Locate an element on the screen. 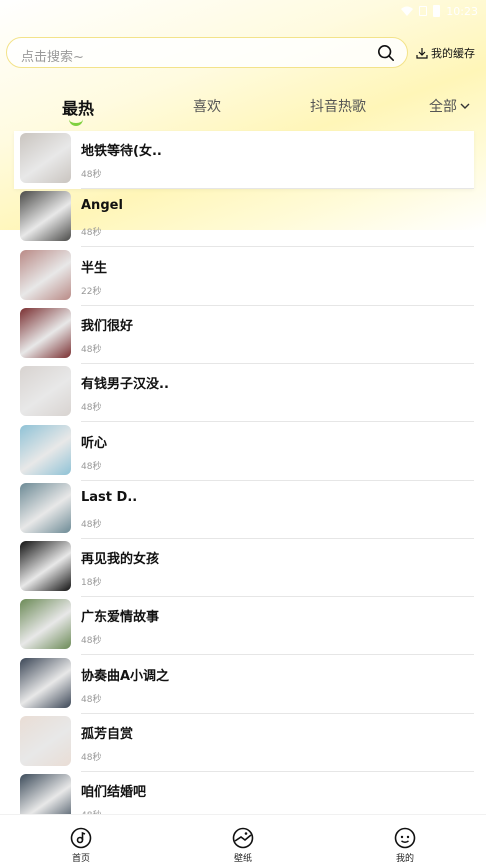  list-item: 咱们结婚吧48秒 is located at coordinates (244, 793).